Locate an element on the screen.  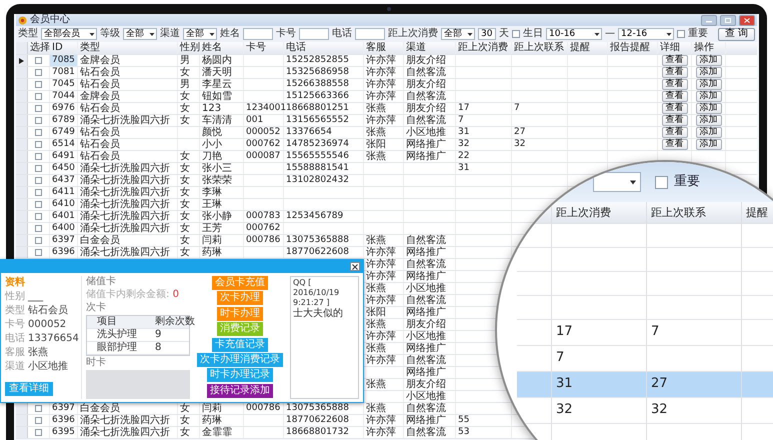
table-cell: 李琳 is located at coordinates (222, 192).